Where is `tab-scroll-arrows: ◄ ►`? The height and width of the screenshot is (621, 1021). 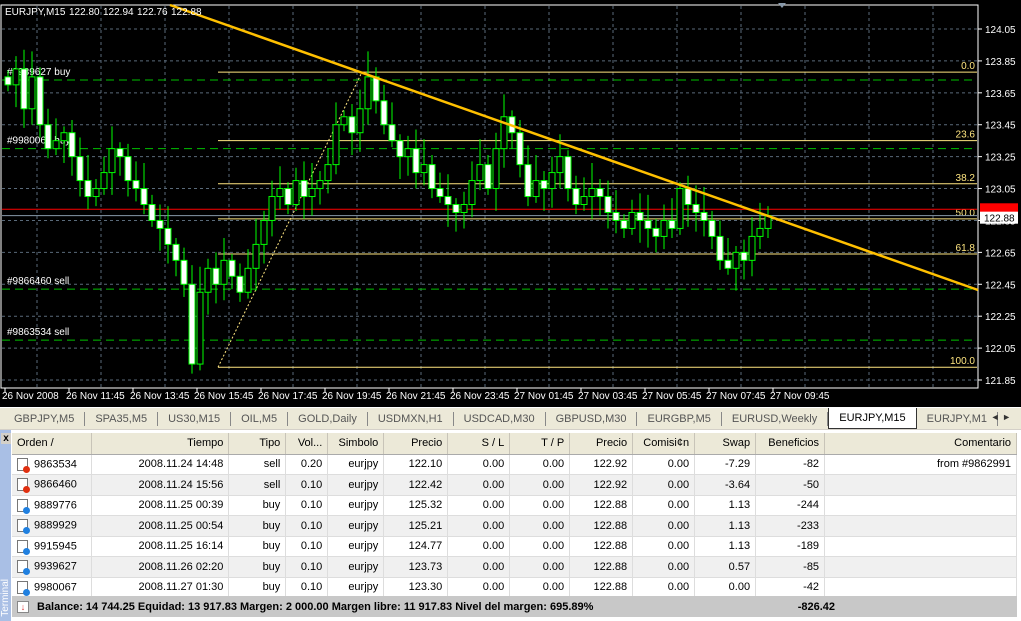
tab-scroll-arrows: ◄ ► is located at coordinates (1001, 417).